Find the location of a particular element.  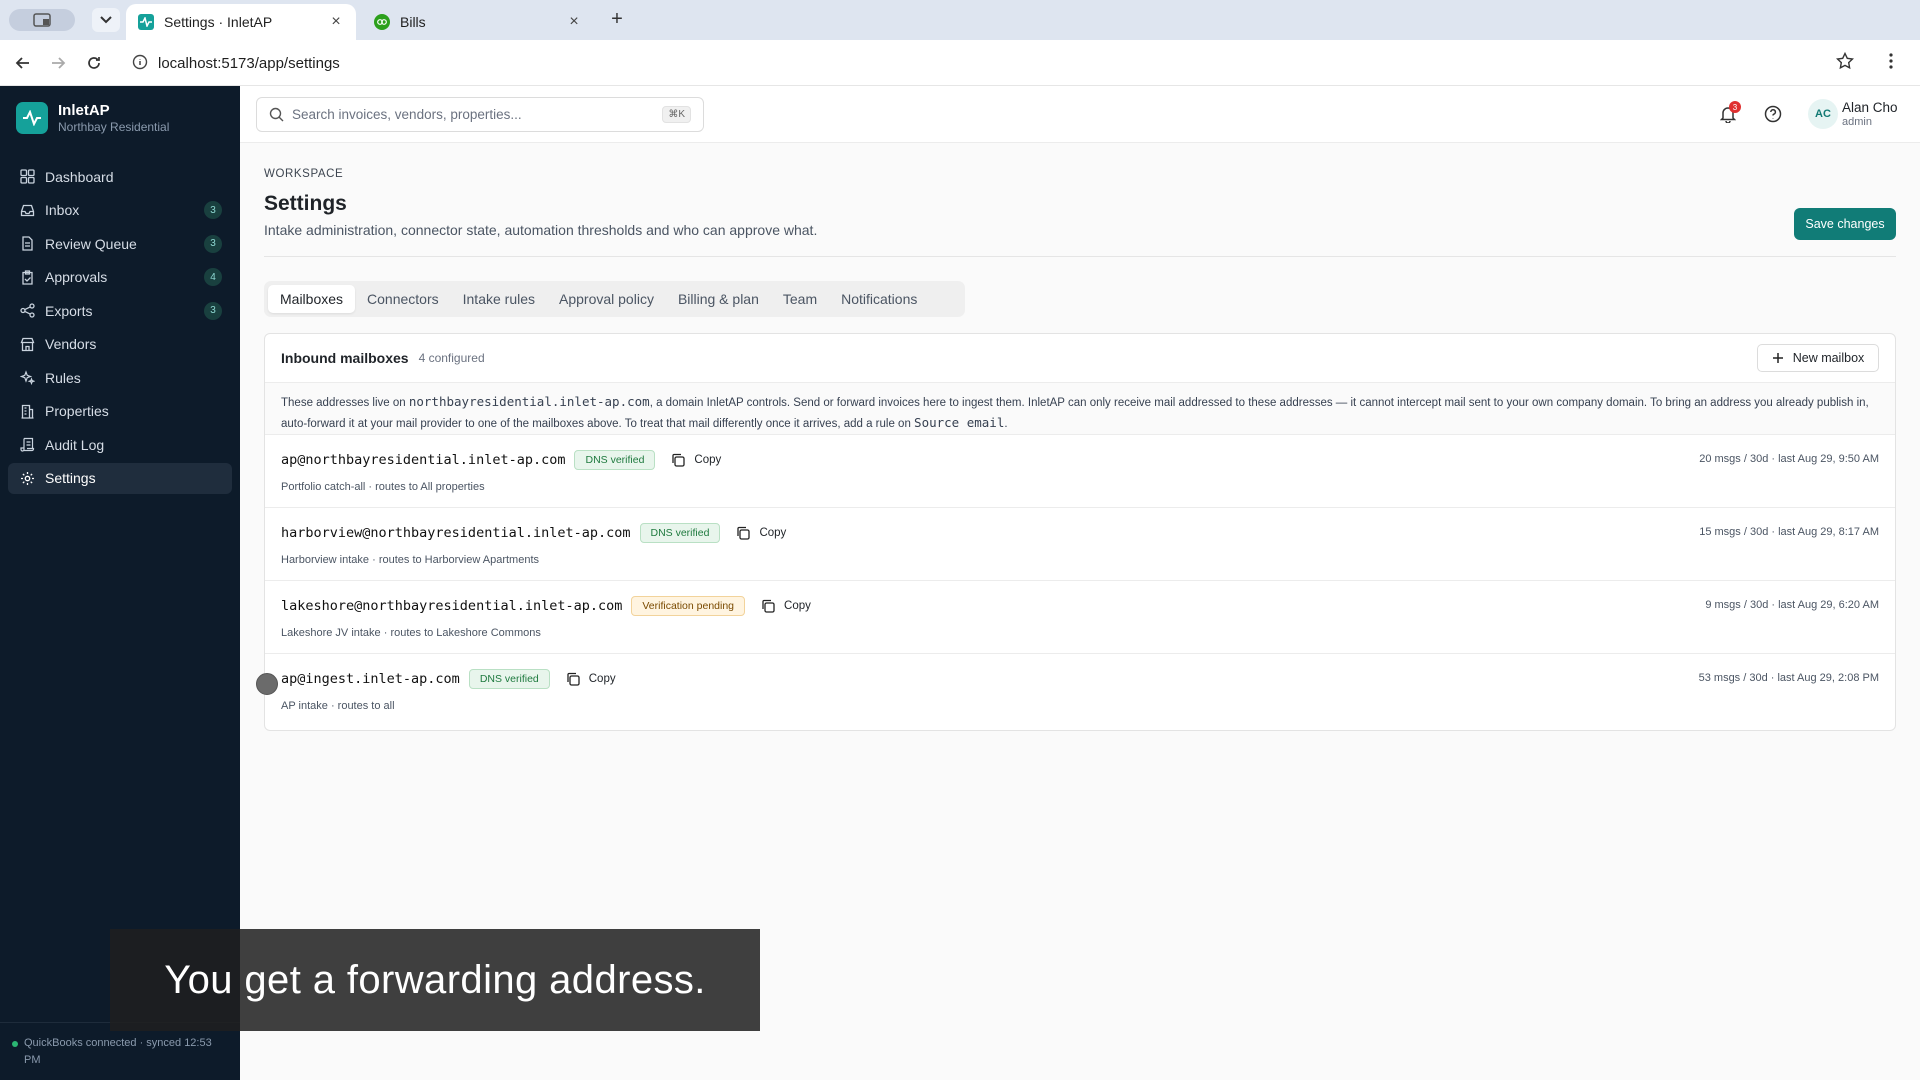

file-icon is located at coordinates (27, 243).